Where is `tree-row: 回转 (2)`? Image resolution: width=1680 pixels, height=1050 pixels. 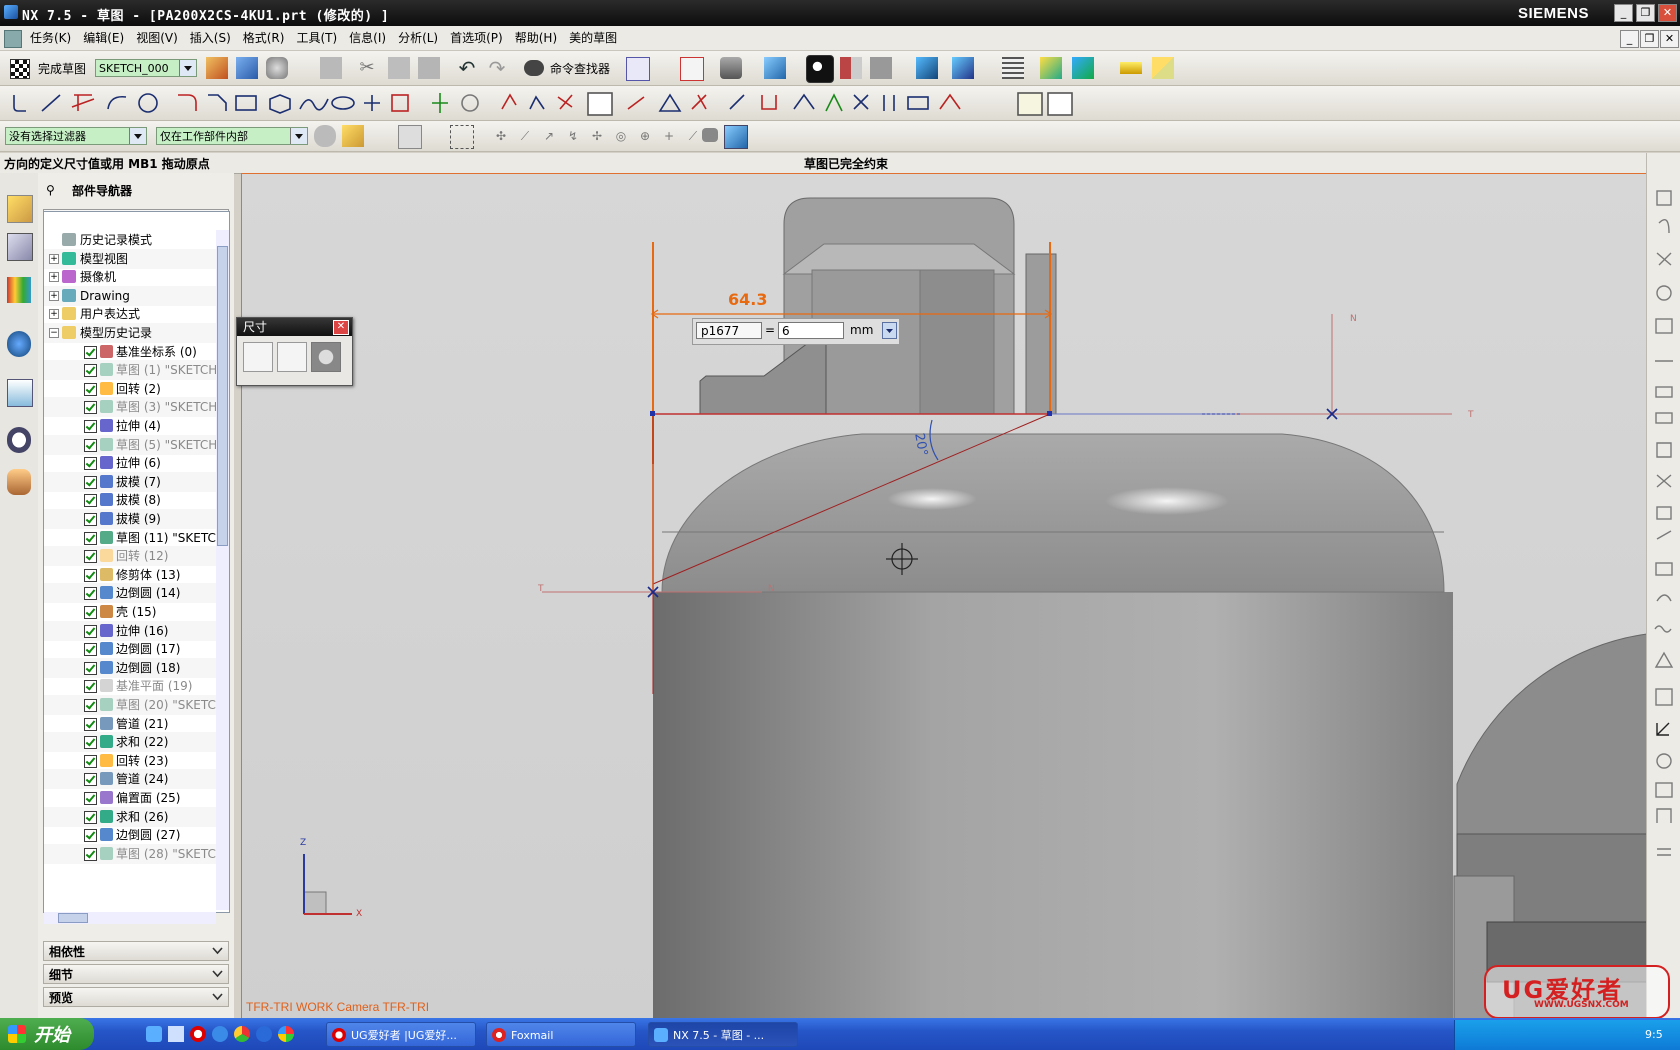
tree-row: 回转 (2) is located at coordinates (130, 389).